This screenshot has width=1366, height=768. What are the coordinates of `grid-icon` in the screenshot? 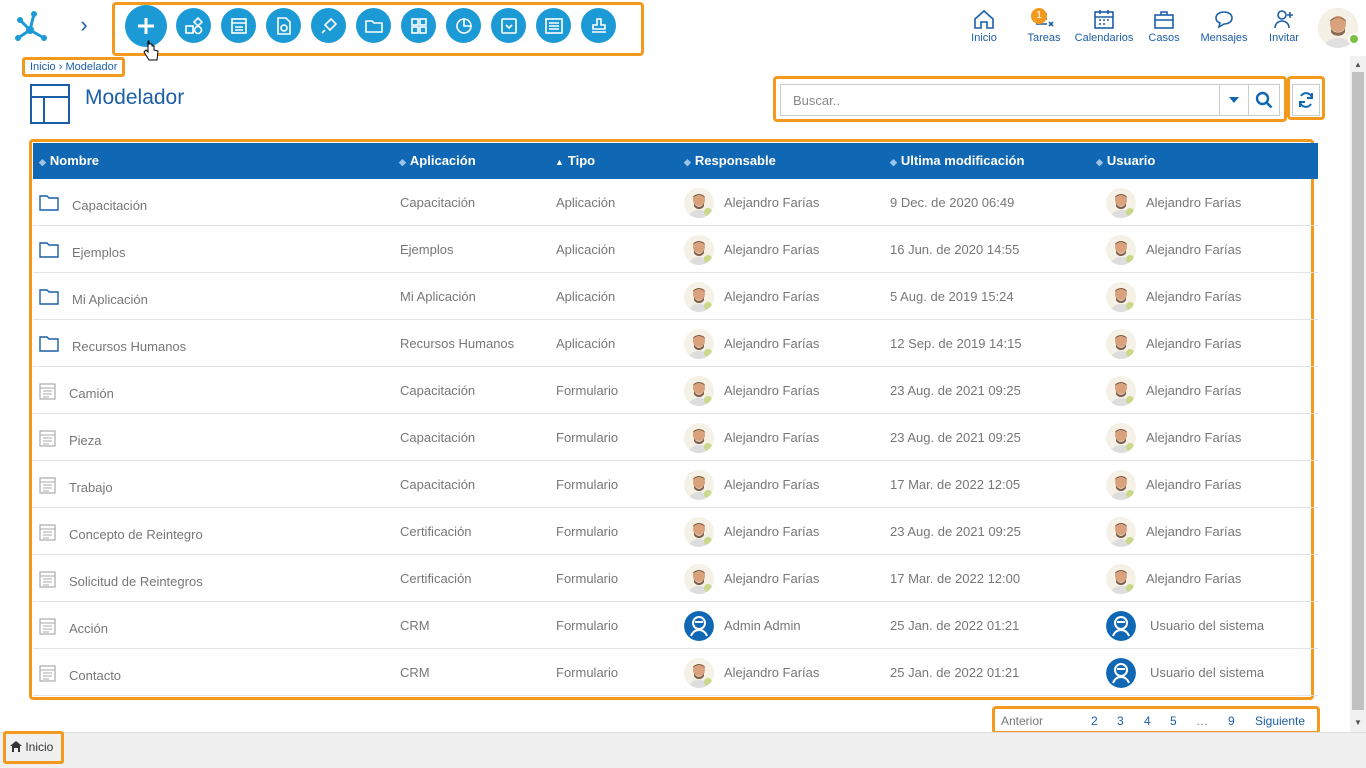 It's located at (418, 25).